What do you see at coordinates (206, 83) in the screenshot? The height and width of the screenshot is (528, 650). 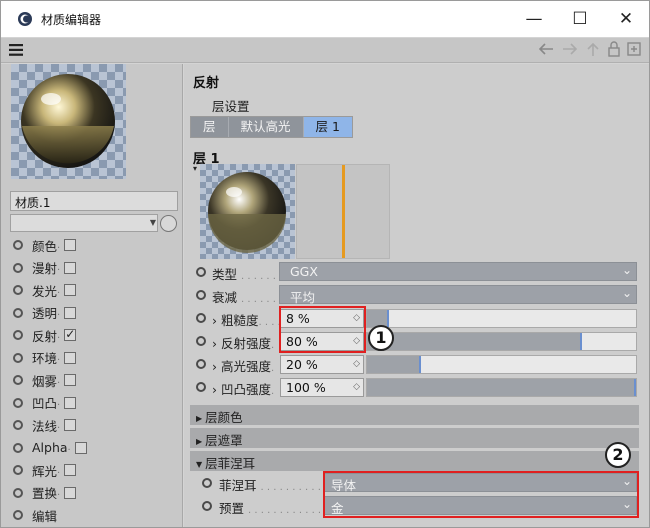 I see `section-title: 反射` at bounding box center [206, 83].